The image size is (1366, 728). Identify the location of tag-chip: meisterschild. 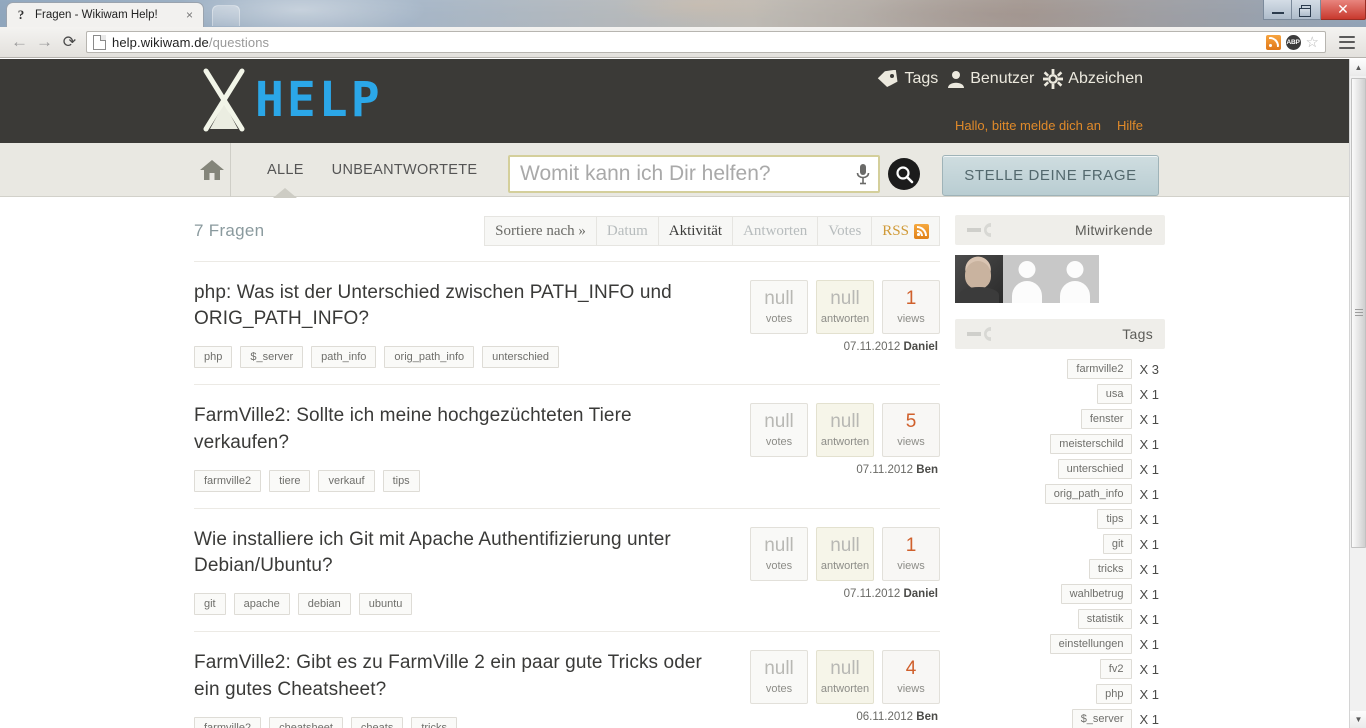
(1091, 444).